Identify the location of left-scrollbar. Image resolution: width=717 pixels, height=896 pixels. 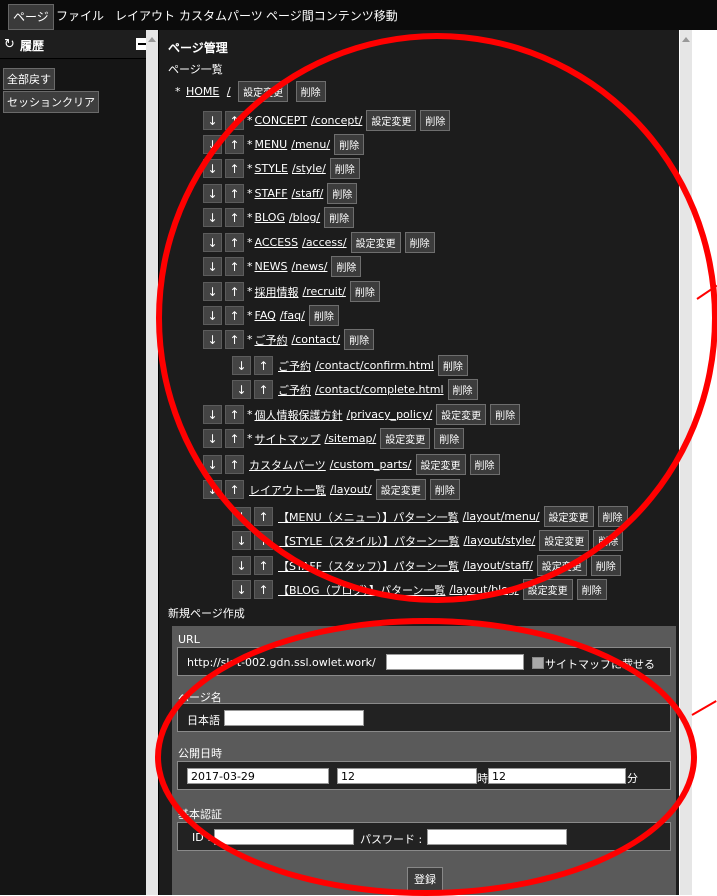
(152, 462).